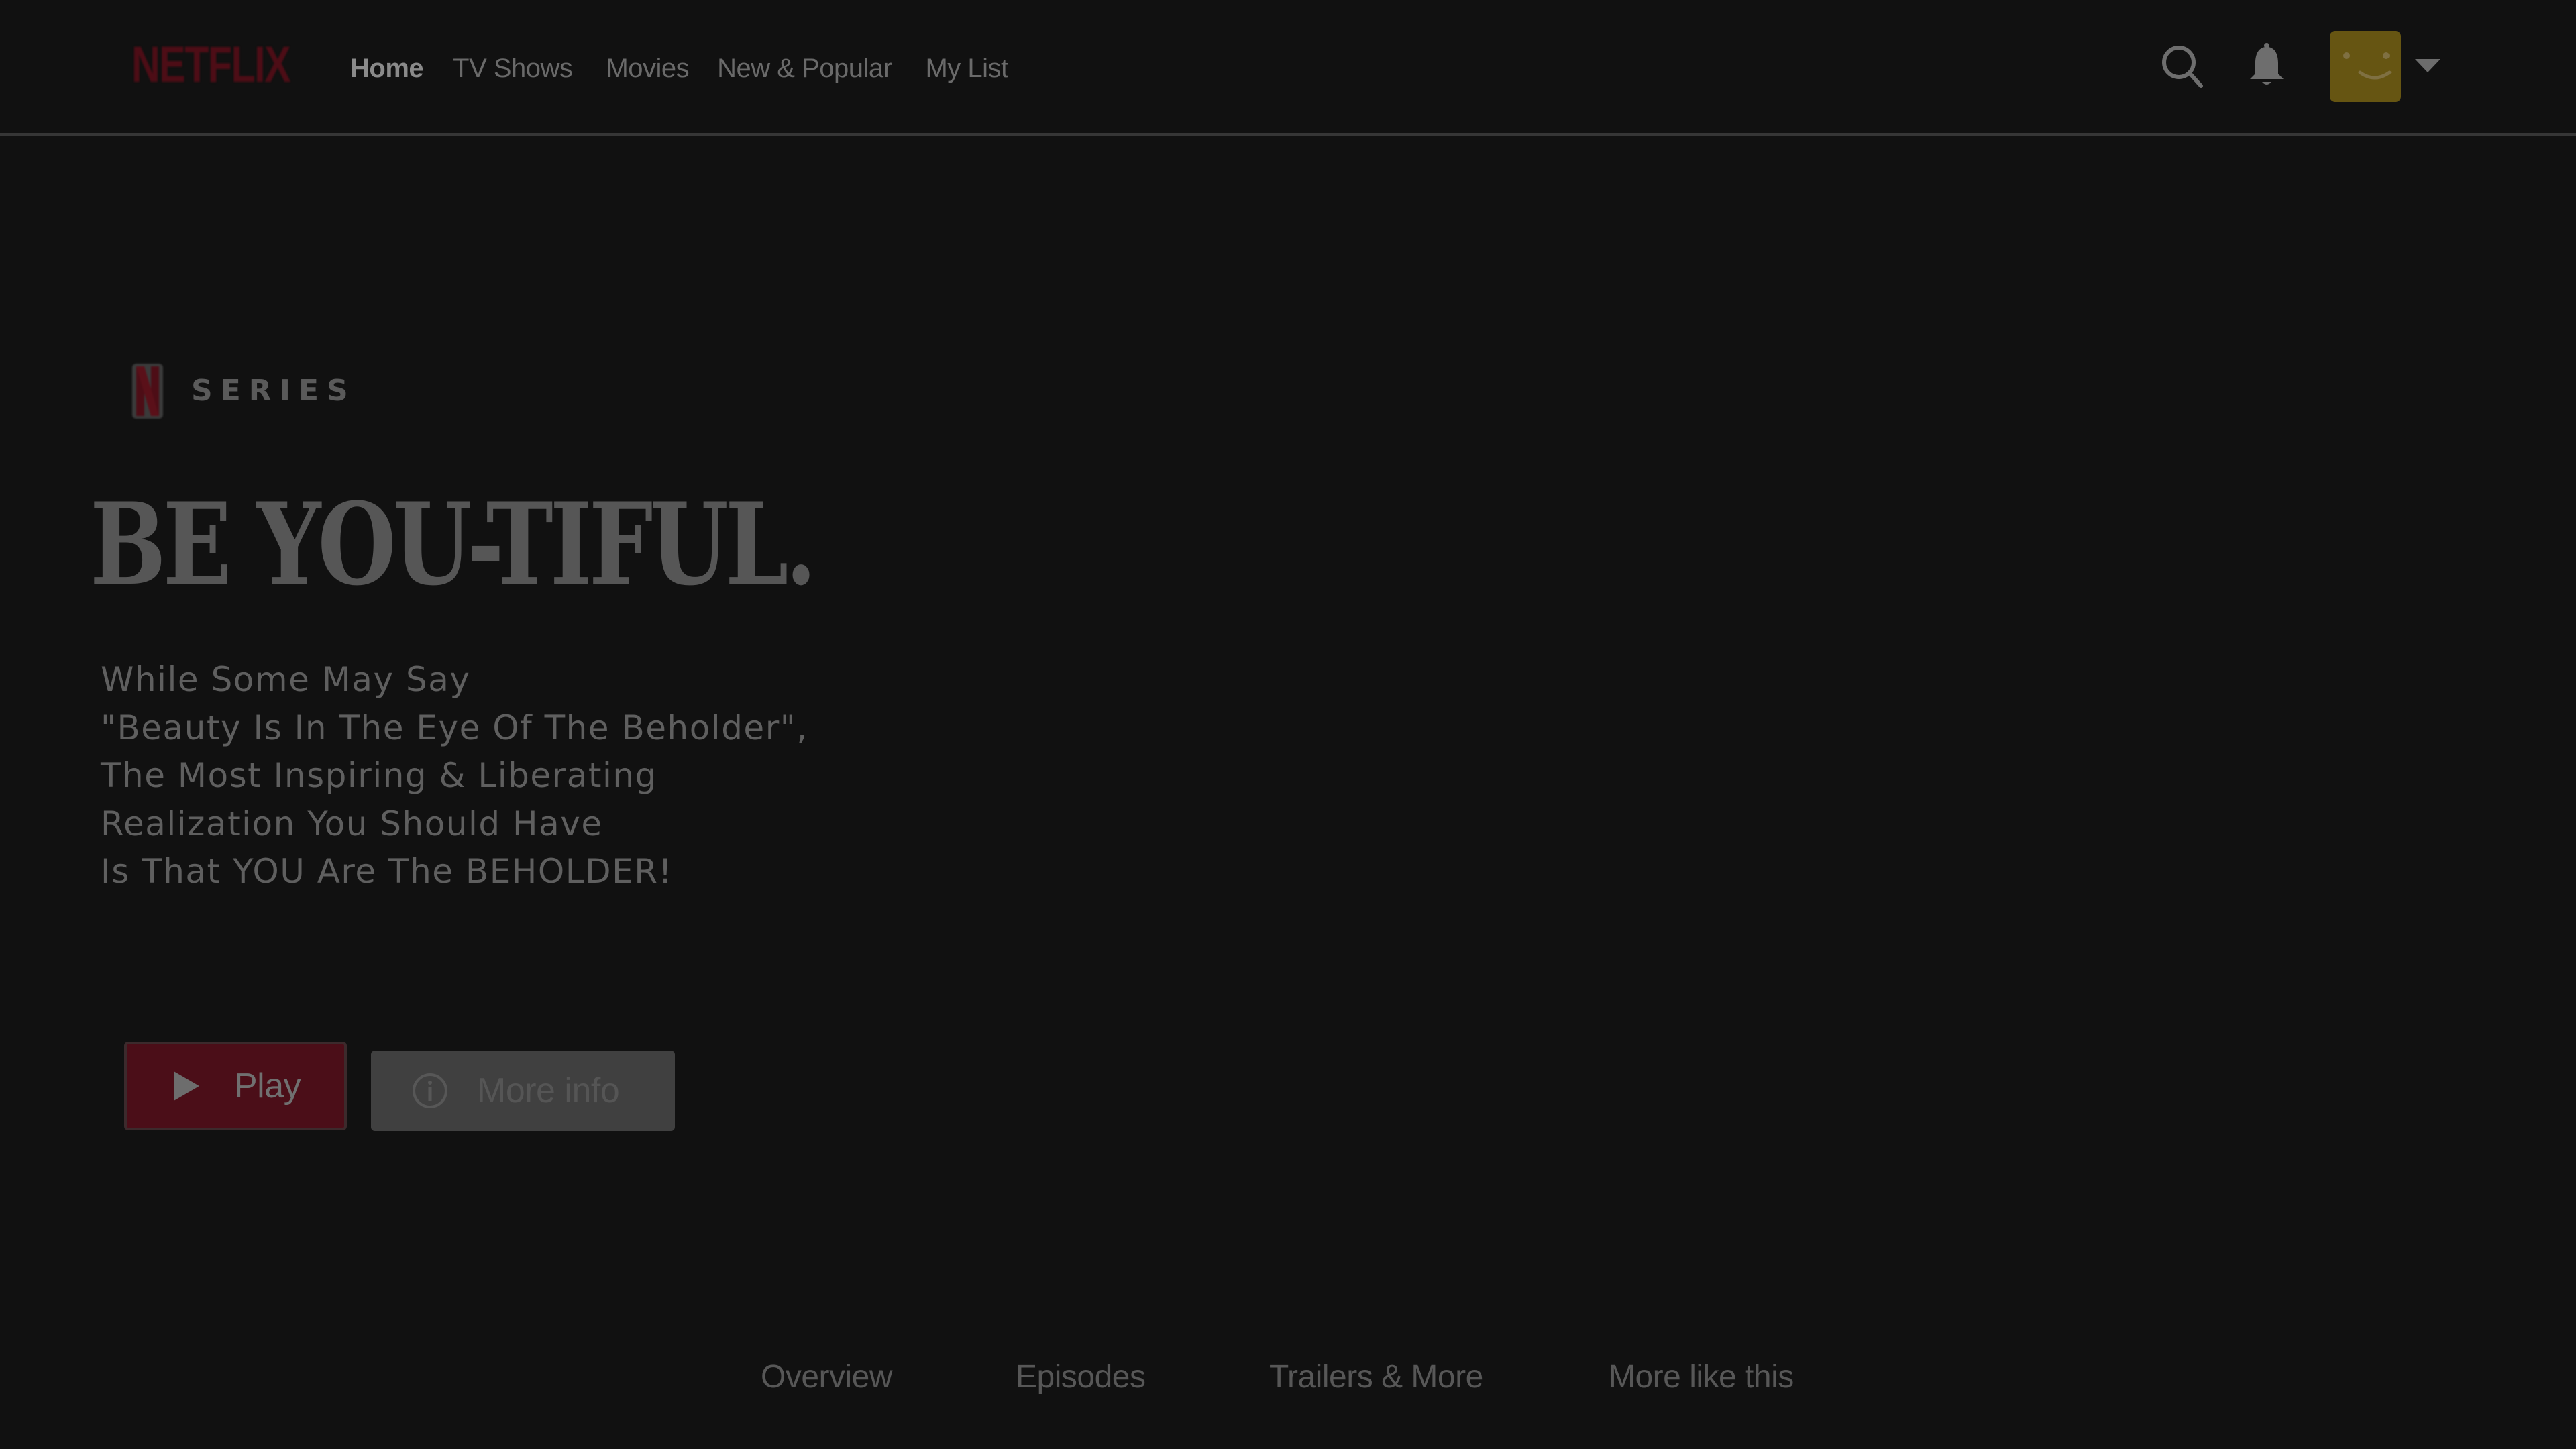 The width and height of the screenshot is (2576, 1449). What do you see at coordinates (286, 679) in the screenshot?
I see `description-line: While Some May Say` at bounding box center [286, 679].